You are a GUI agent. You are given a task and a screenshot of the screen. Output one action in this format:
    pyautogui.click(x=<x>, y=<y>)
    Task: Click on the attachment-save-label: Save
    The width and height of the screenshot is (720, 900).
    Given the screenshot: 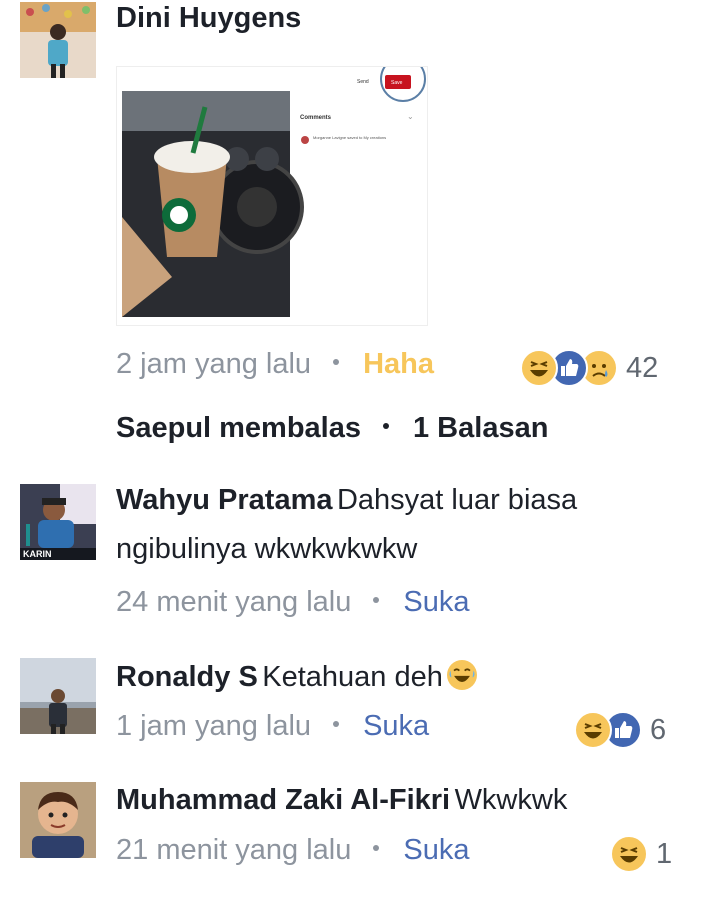 What is the action you would take?
    pyautogui.click(x=397, y=83)
    